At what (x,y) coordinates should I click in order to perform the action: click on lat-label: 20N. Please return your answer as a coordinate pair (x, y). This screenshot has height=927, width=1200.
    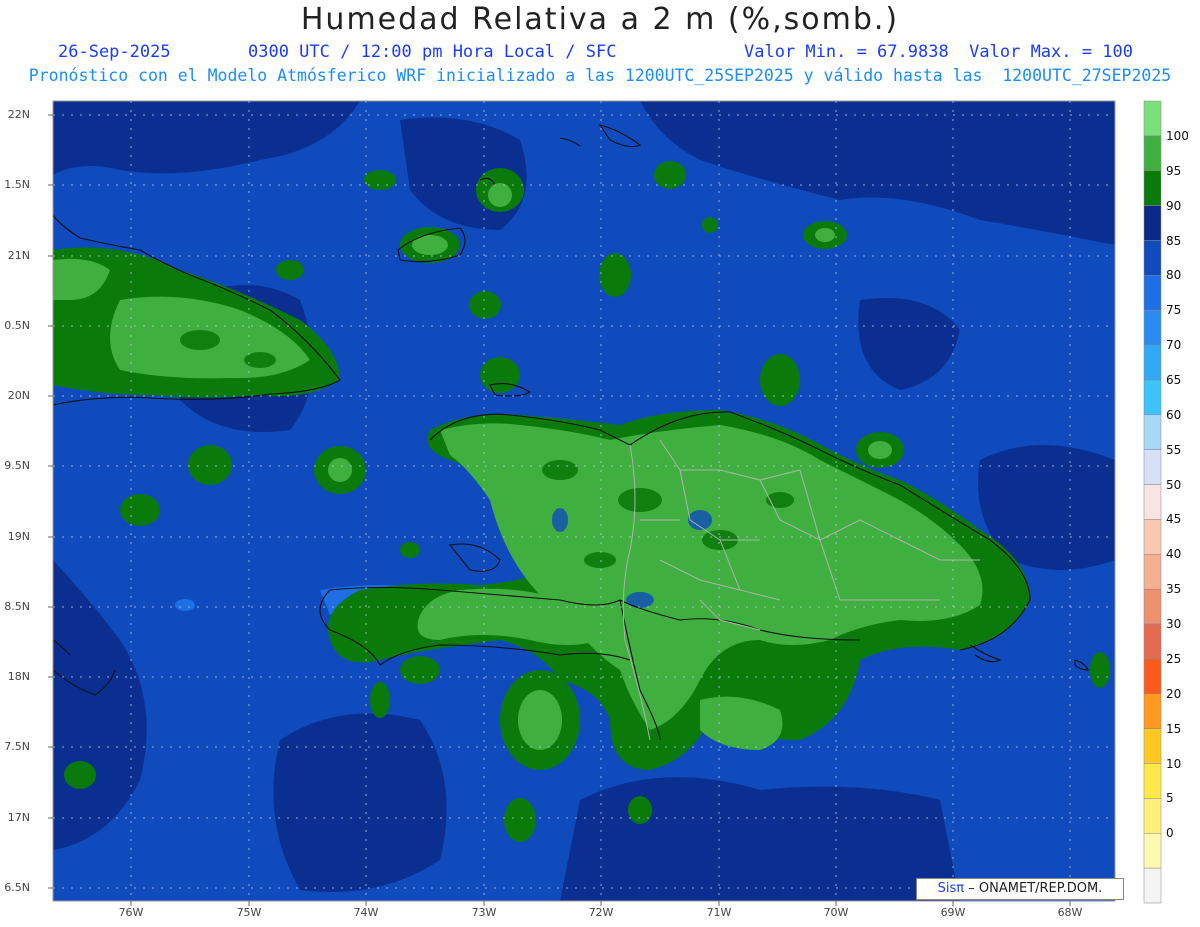
    Looking at the image, I should click on (18, 395).